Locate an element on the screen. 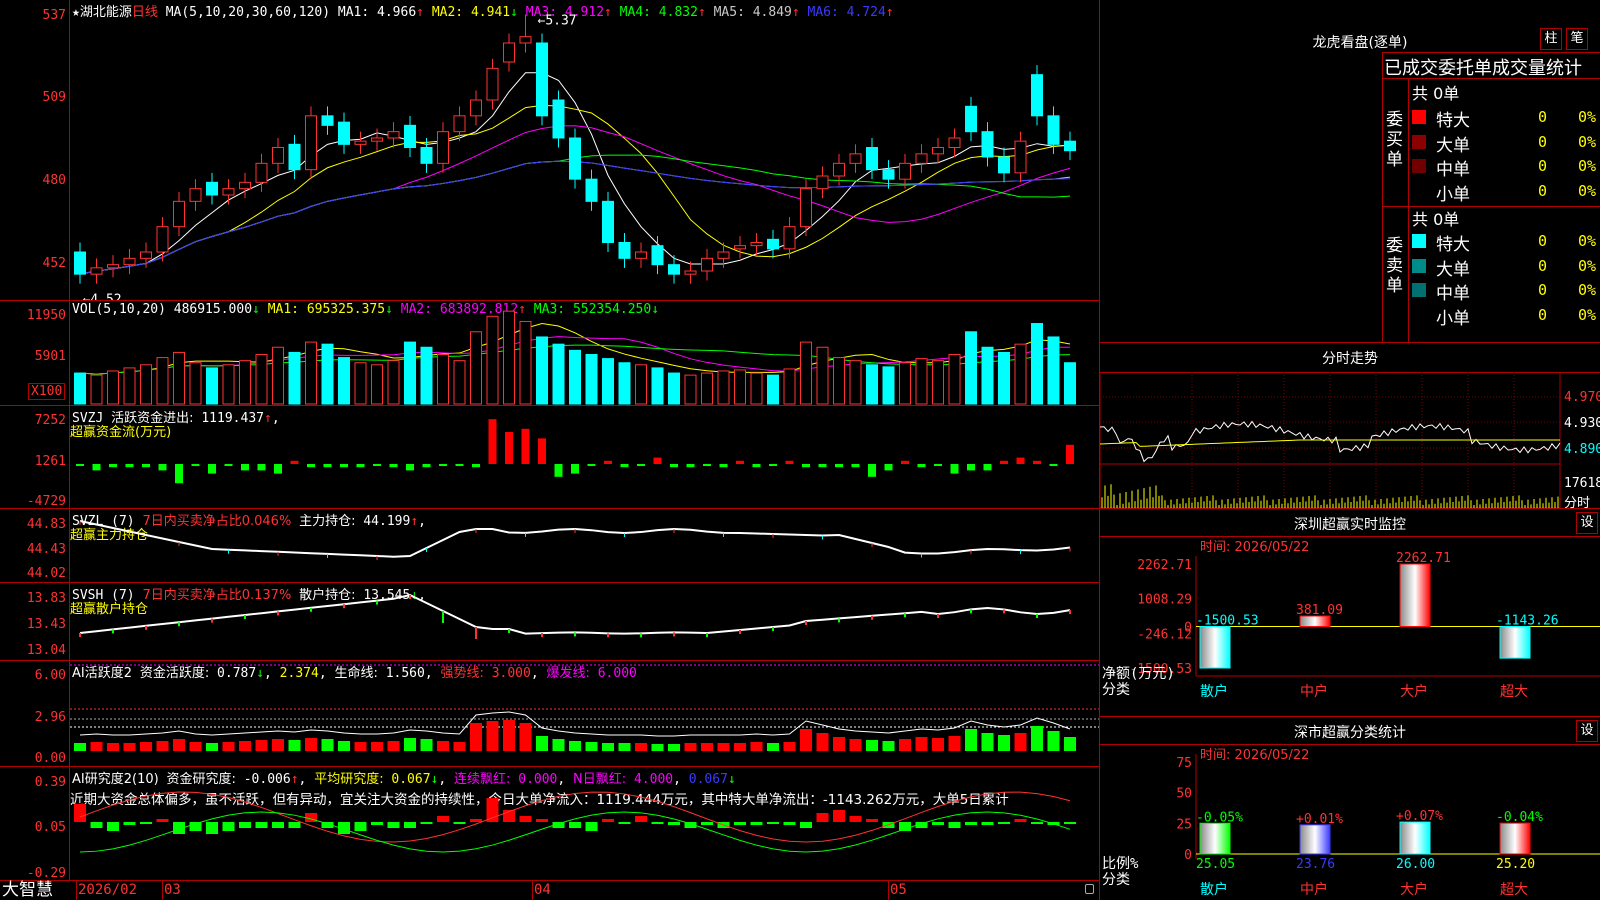 The width and height of the screenshot is (1600, 900). column-view-button: 柱 is located at coordinates (1551, 39).